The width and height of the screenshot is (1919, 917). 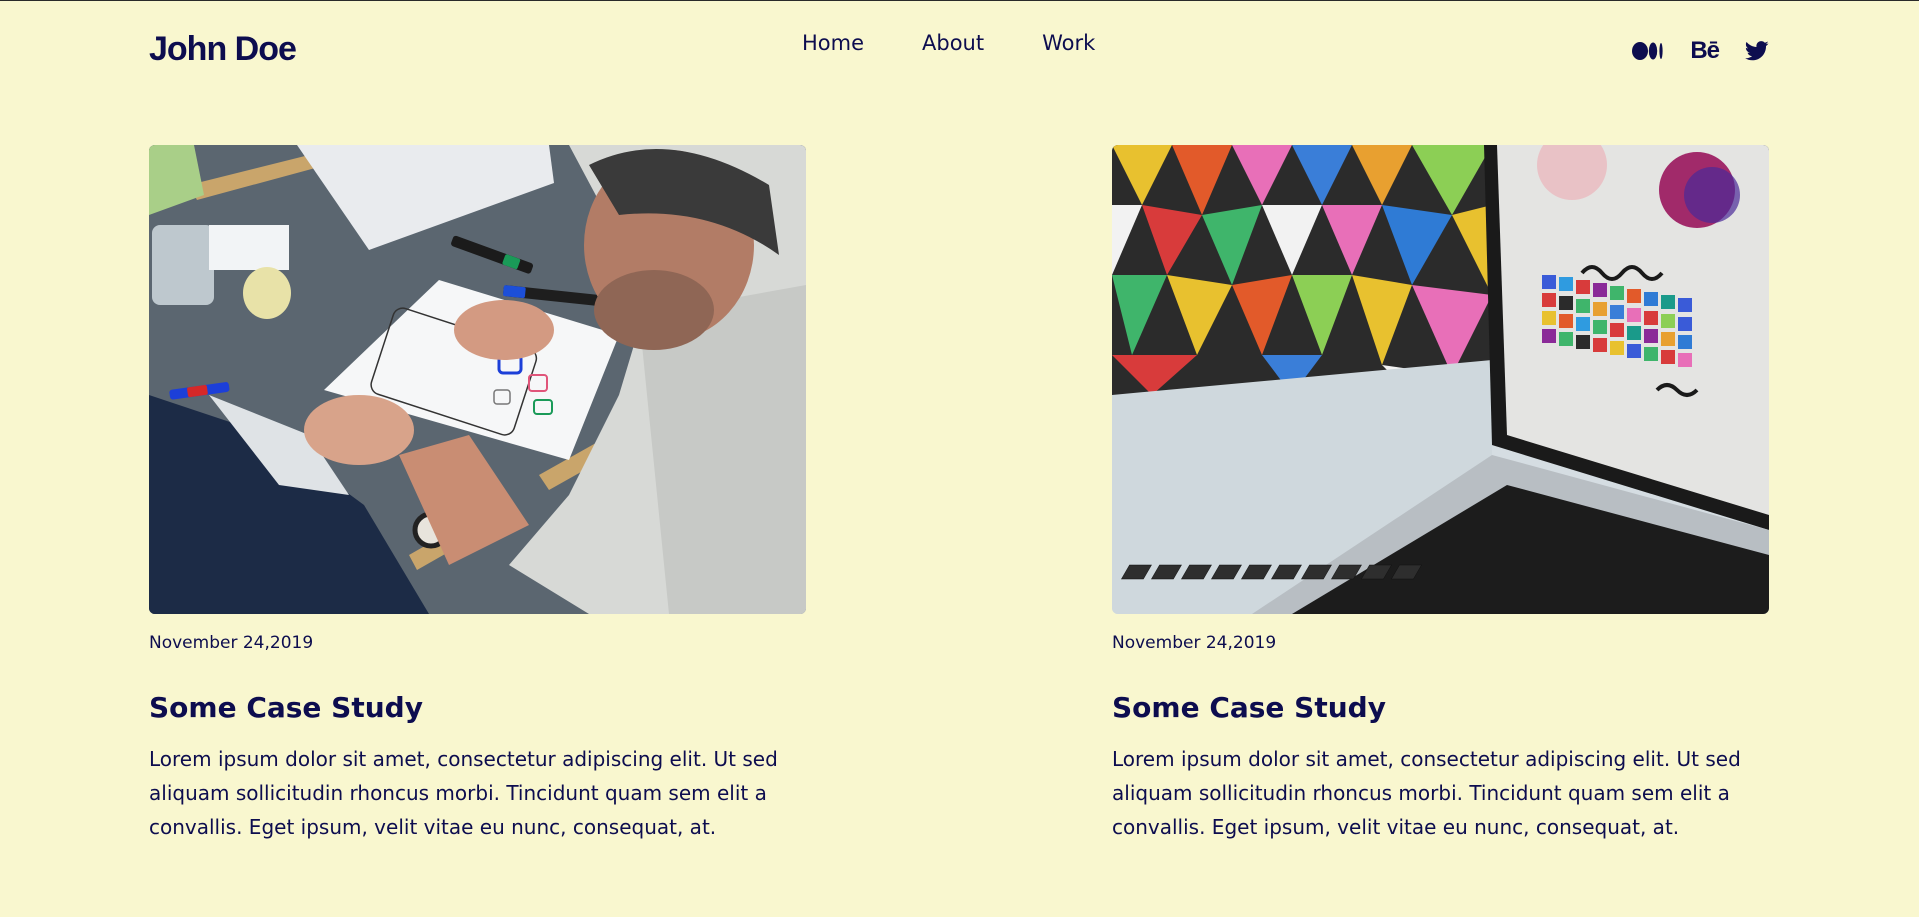 I want to click on site-header: John Doe Home About Work Bē, so click(x=959, y=51).